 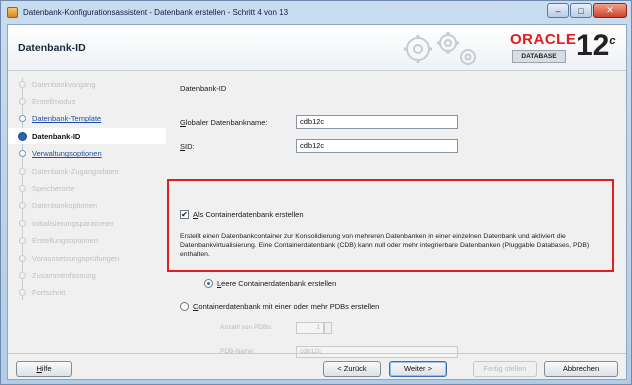 I want to click on header-banner: Datenbank-ID ORACLE DATABASE 12c, so click(x=317, y=48).